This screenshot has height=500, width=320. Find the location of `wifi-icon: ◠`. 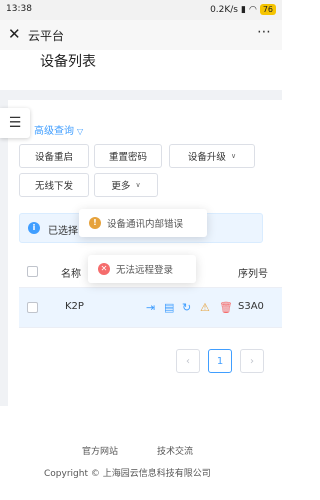

wifi-icon: ◠ is located at coordinates (252, 9).